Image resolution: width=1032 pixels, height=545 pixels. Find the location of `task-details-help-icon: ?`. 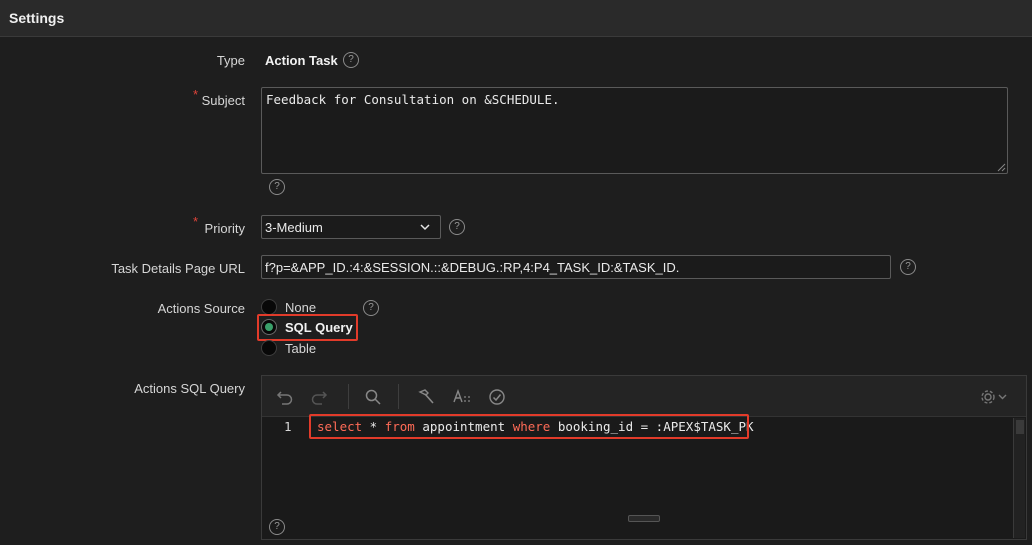

task-details-help-icon: ? is located at coordinates (908, 267).